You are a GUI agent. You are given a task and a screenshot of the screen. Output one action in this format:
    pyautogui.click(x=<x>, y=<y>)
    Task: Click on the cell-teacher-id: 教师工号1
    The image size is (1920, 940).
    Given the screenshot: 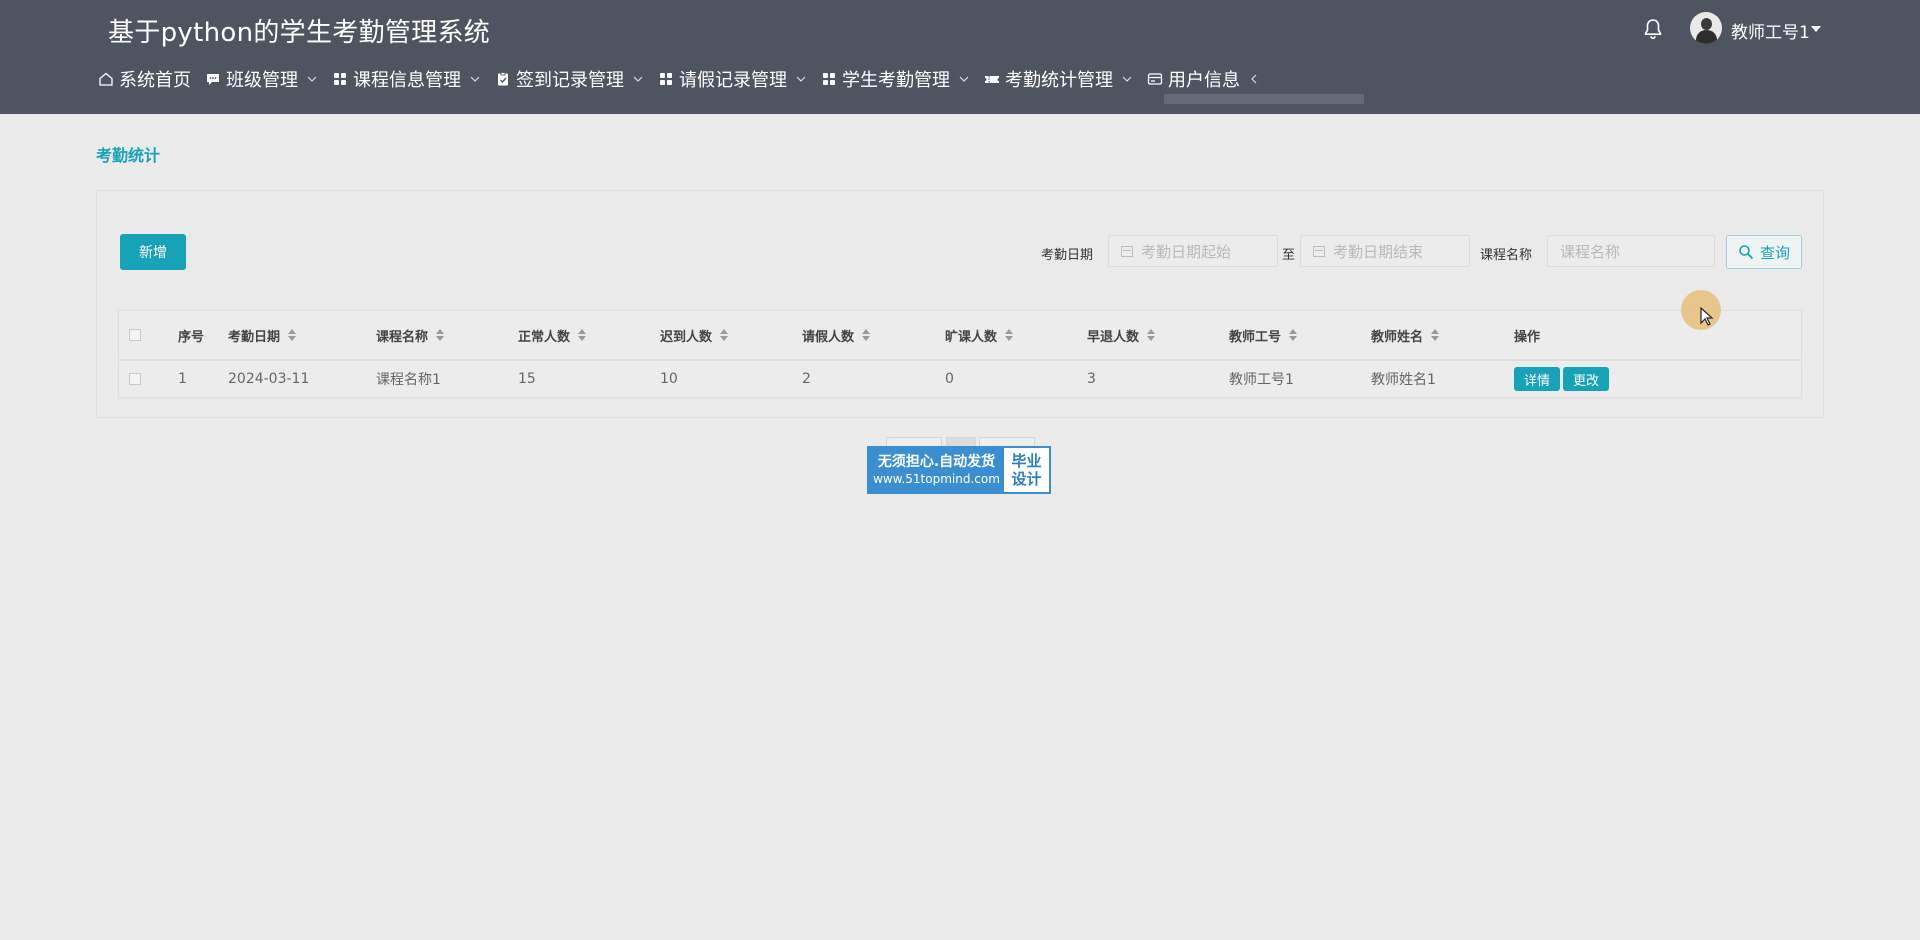 What is the action you would take?
    pyautogui.click(x=1261, y=380)
    